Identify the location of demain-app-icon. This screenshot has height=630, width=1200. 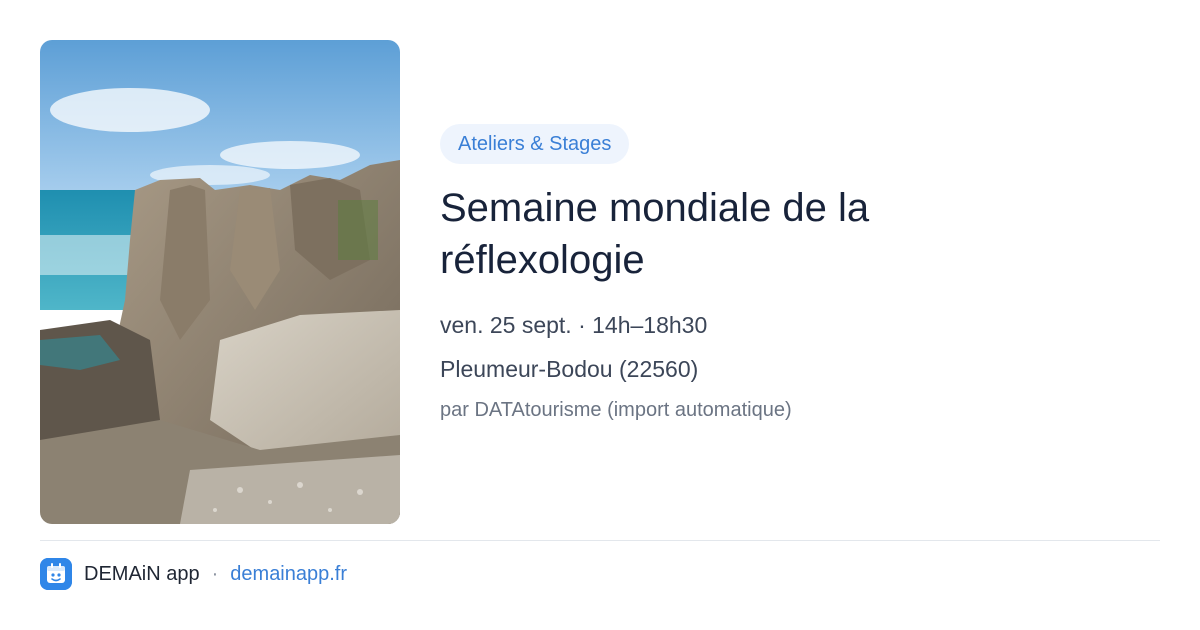
(56, 574).